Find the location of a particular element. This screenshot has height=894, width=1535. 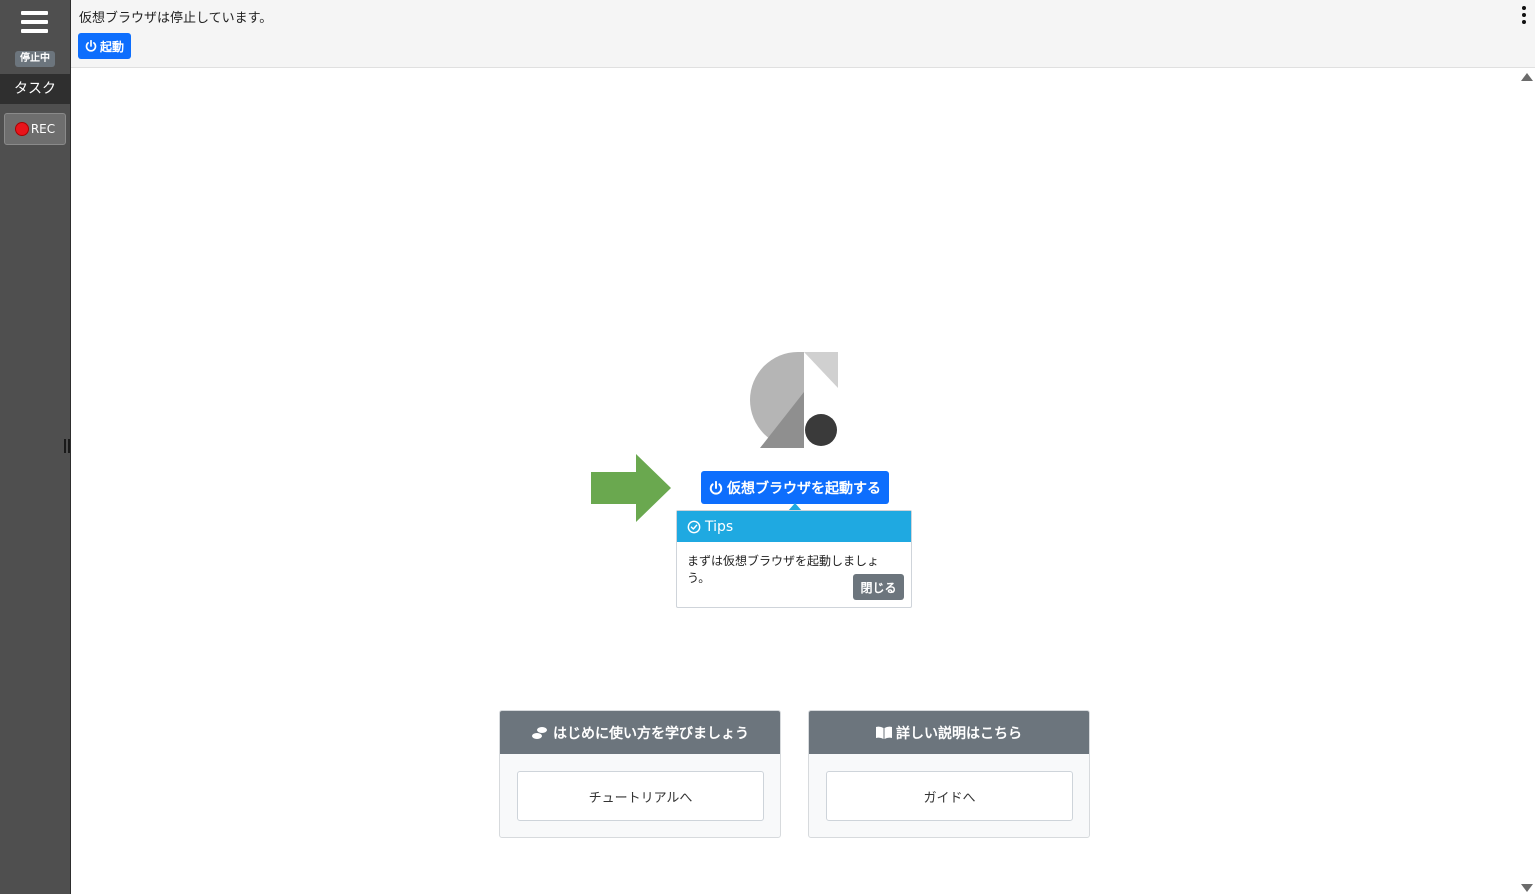

scroll-up-arrow-icon is located at coordinates (1527, 77).